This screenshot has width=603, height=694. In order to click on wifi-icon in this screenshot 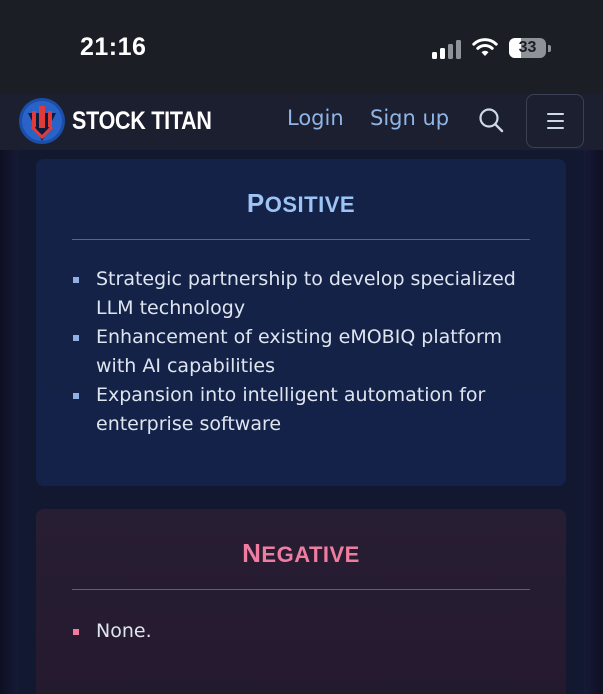, I will do `click(485, 47)`.